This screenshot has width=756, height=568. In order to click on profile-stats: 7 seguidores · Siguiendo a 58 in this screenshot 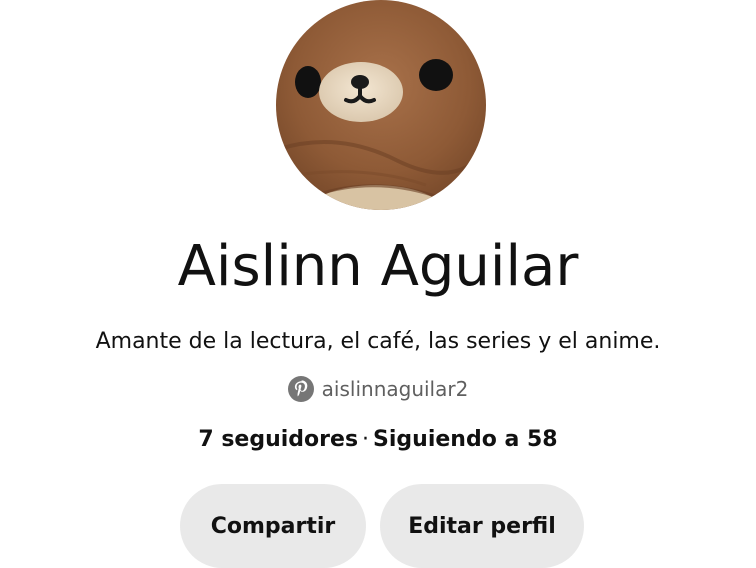, I will do `click(378, 440)`.